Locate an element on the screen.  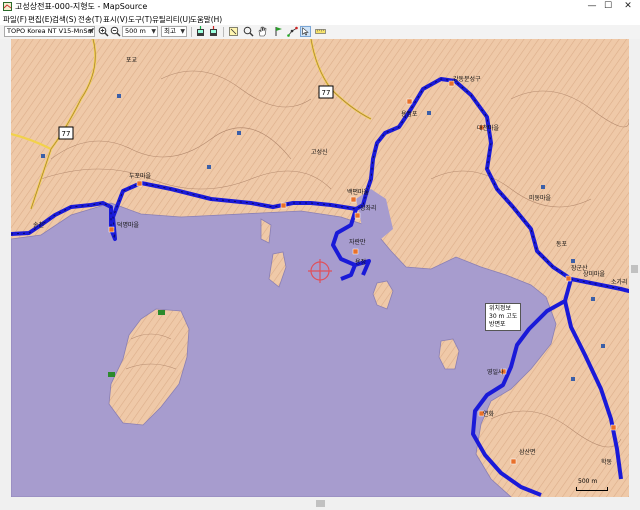
close-button: ✕ is located at coordinates (628, 6).